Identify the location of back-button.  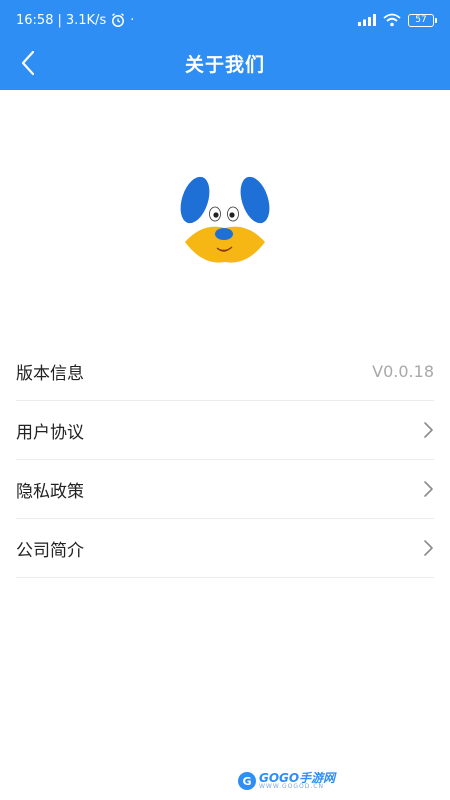
(28, 63).